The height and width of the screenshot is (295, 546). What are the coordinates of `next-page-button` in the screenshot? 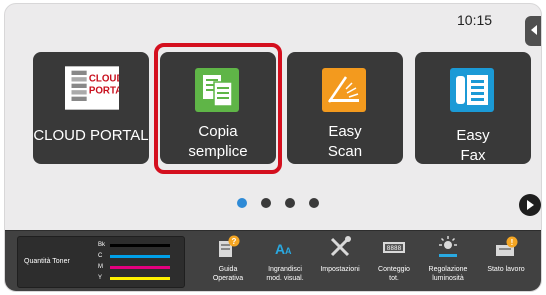 It's located at (530, 205).